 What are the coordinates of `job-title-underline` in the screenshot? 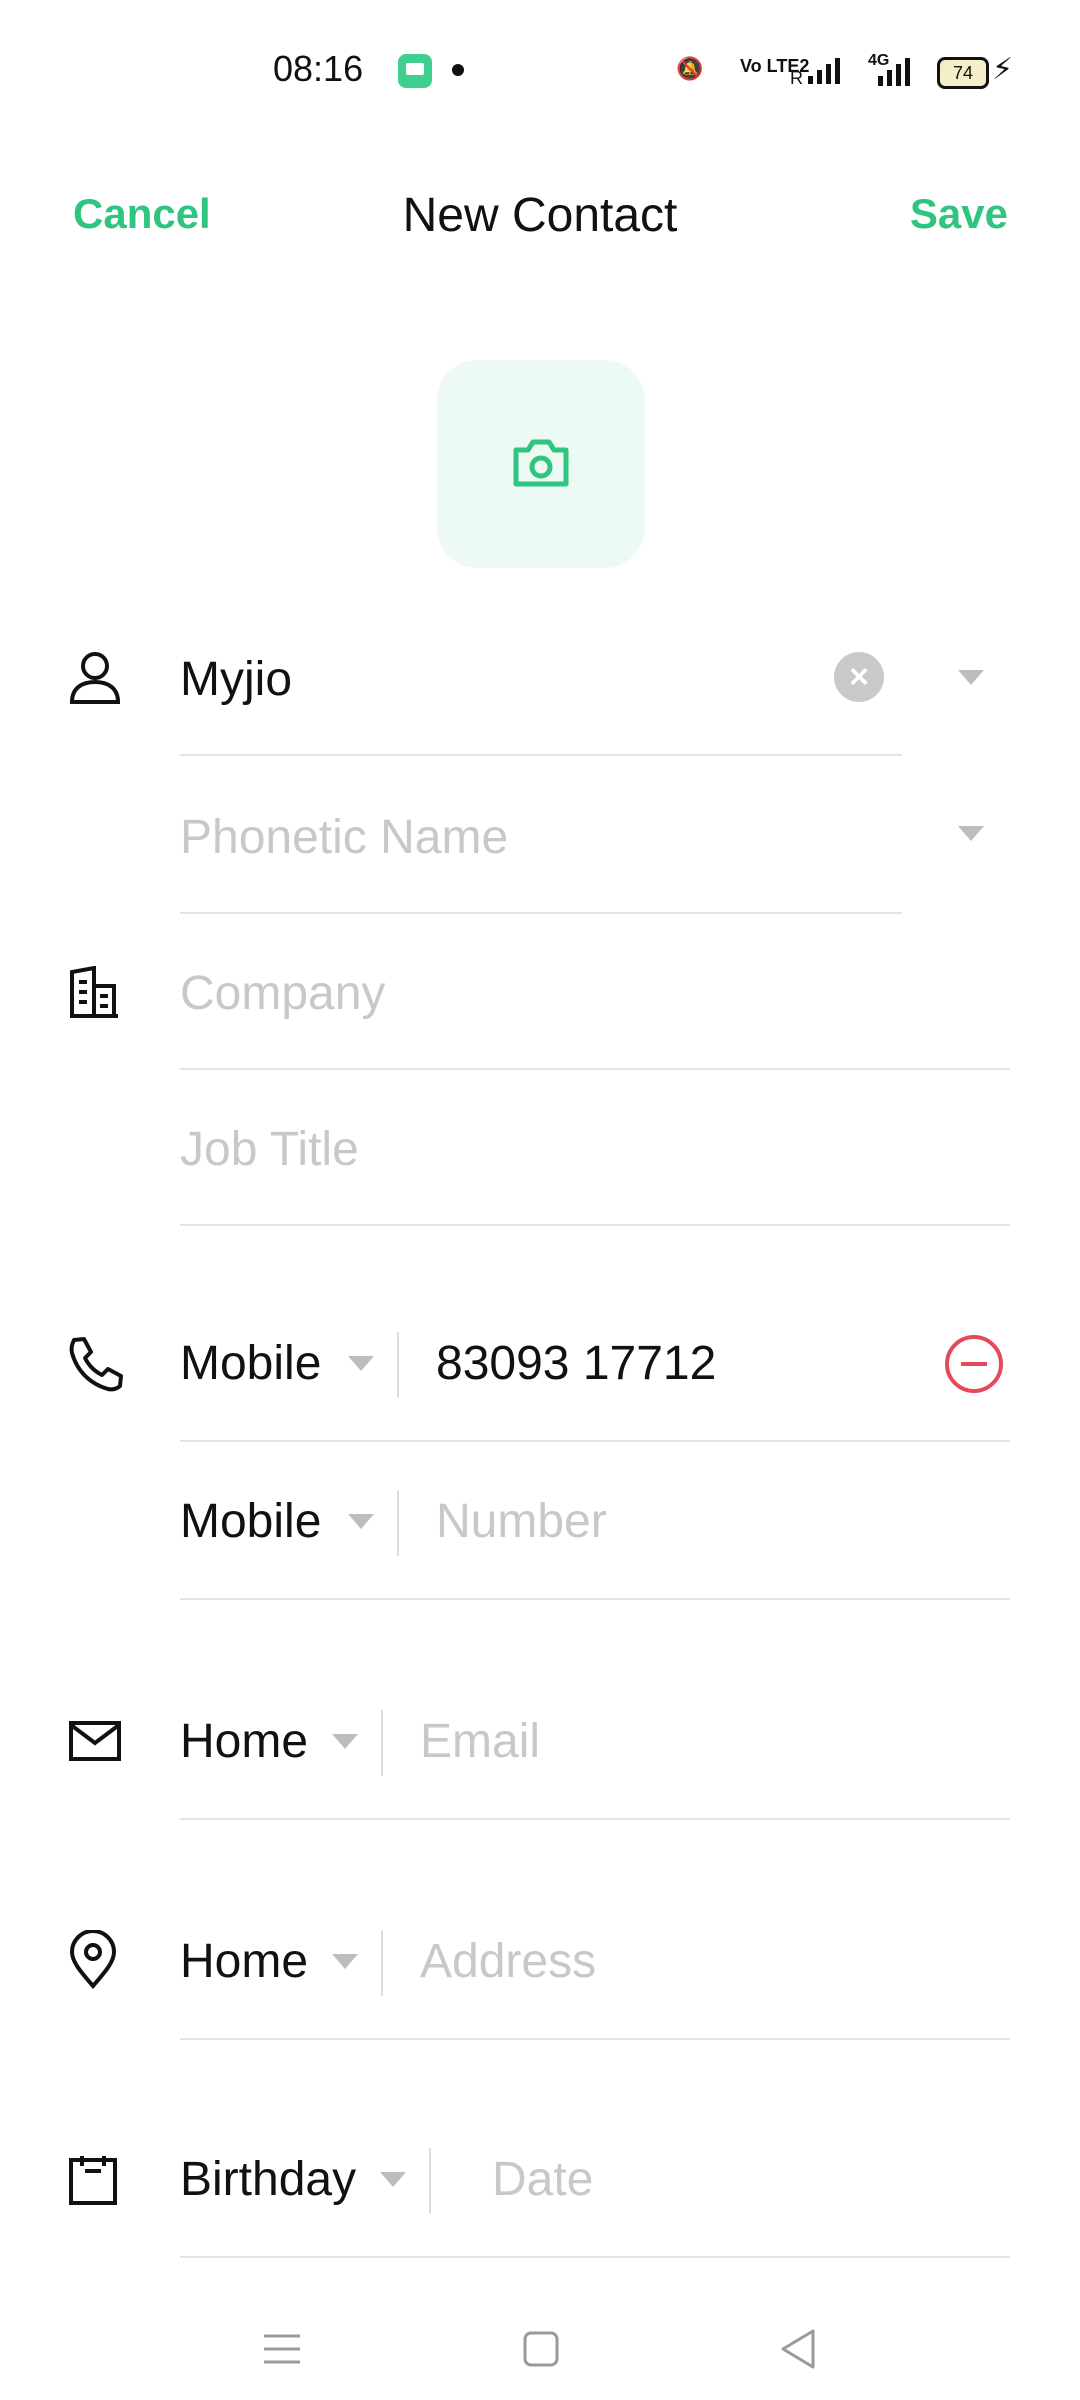 It's located at (595, 1225).